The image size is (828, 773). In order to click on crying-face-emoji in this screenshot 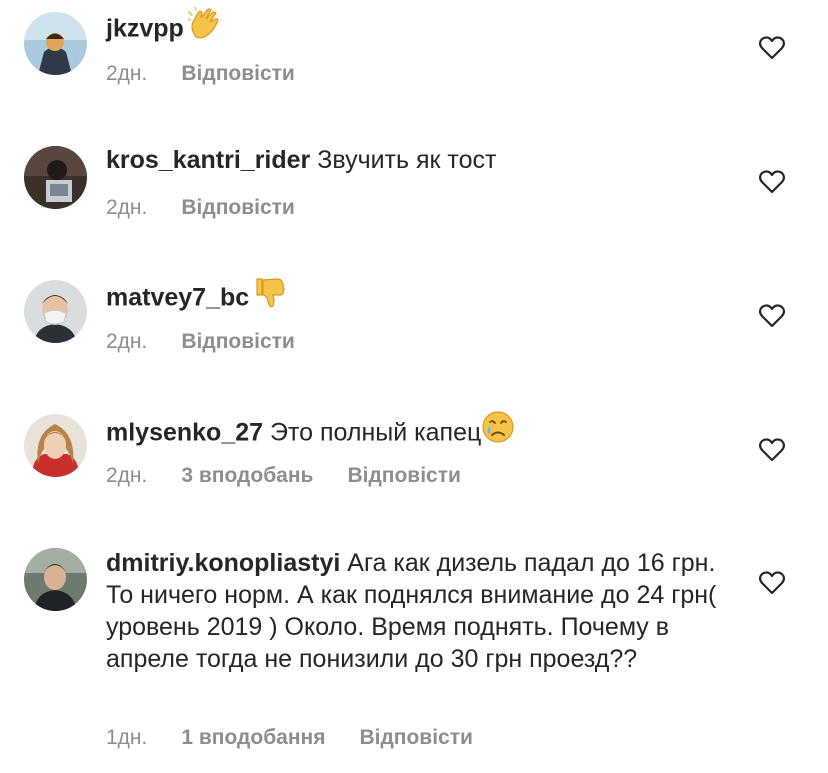, I will do `click(498, 431)`.